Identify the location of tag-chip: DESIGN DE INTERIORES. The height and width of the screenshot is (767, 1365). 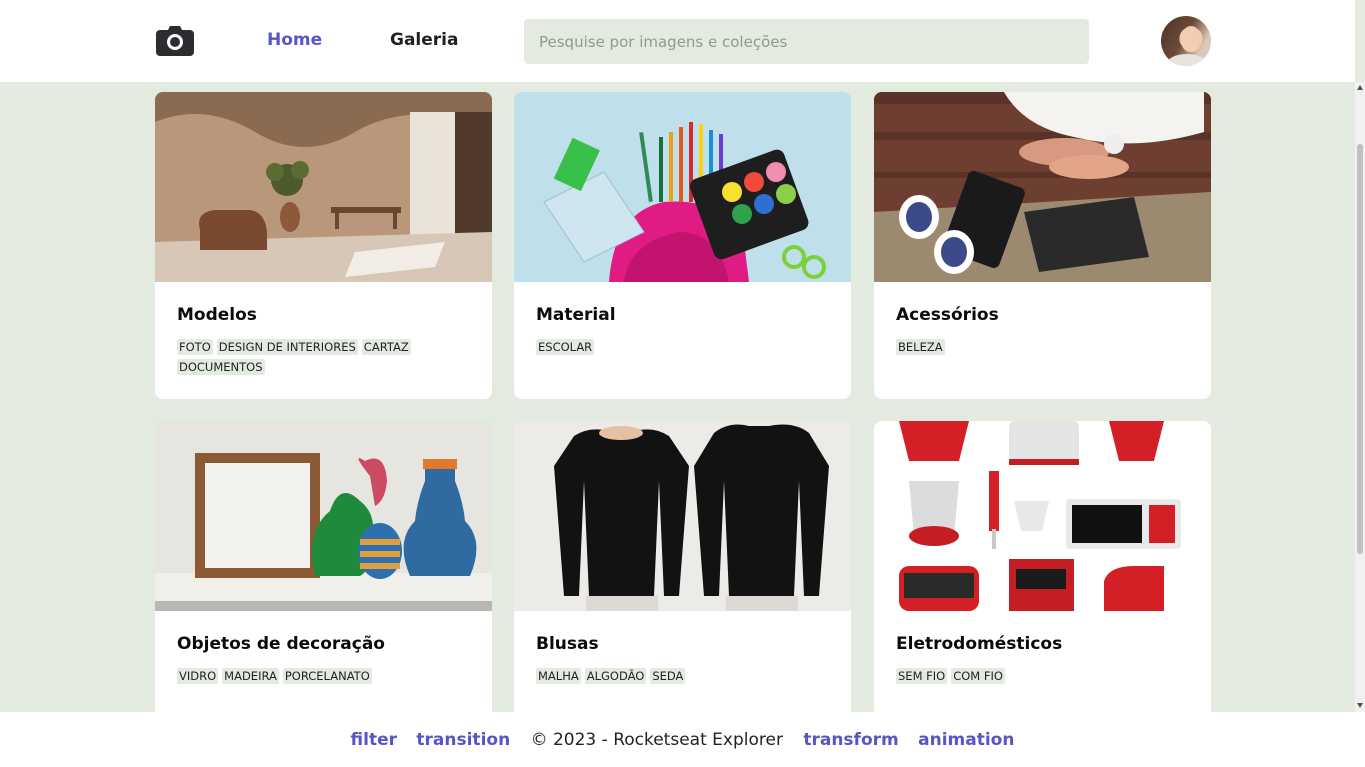
(287, 347).